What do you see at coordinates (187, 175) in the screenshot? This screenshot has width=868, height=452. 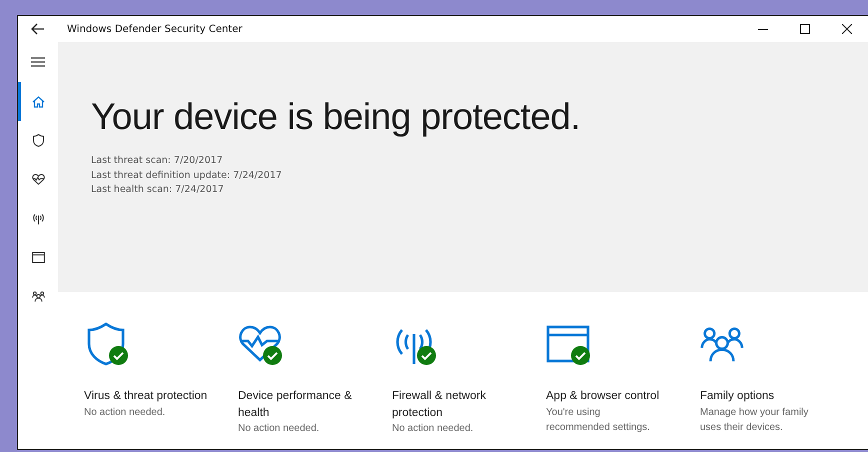 I see `scan-info: Last threat definition update: 7/24/2017` at bounding box center [187, 175].